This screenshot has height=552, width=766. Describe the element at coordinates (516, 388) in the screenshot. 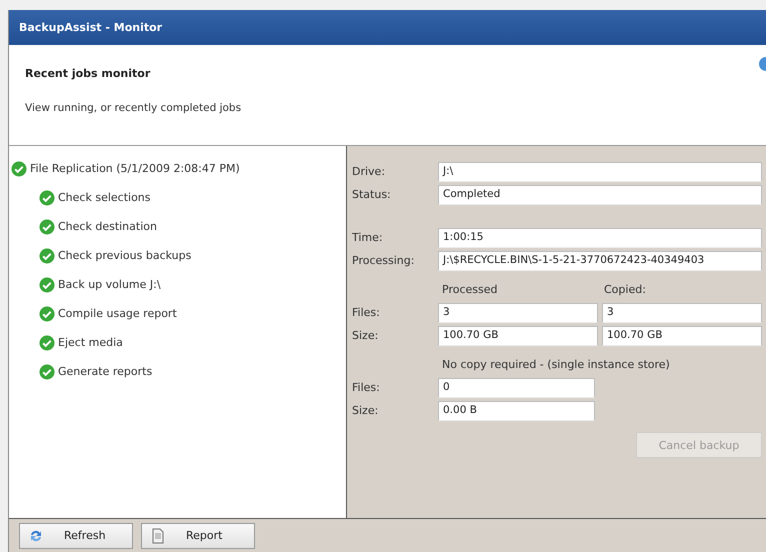

I see `text-field: 0` at that location.